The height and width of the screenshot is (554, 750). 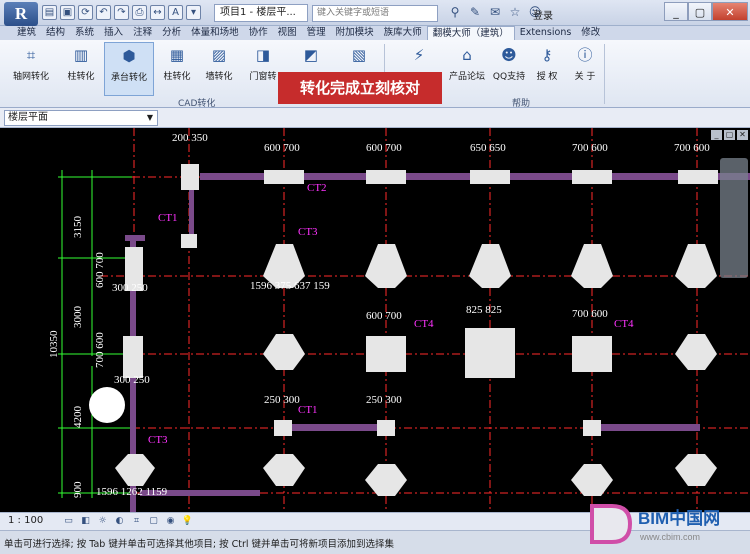 I want to click on reveal-hidden-icon: 💡, so click(x=187, y=521).